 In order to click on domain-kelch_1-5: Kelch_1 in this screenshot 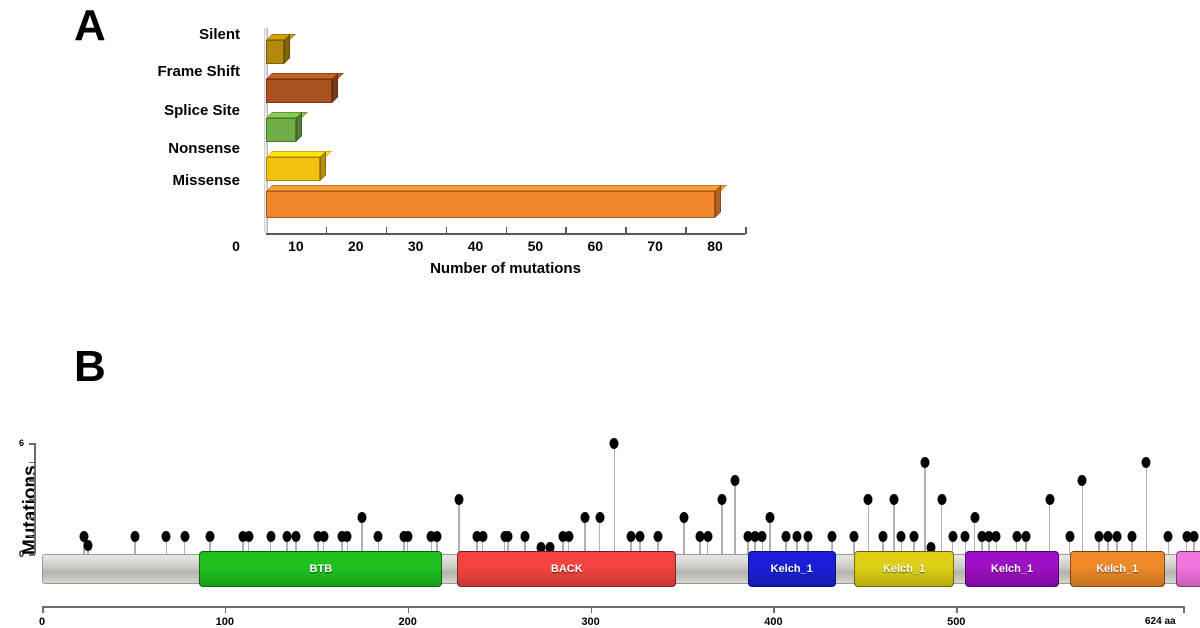, I will do `click(1117, 569)`.